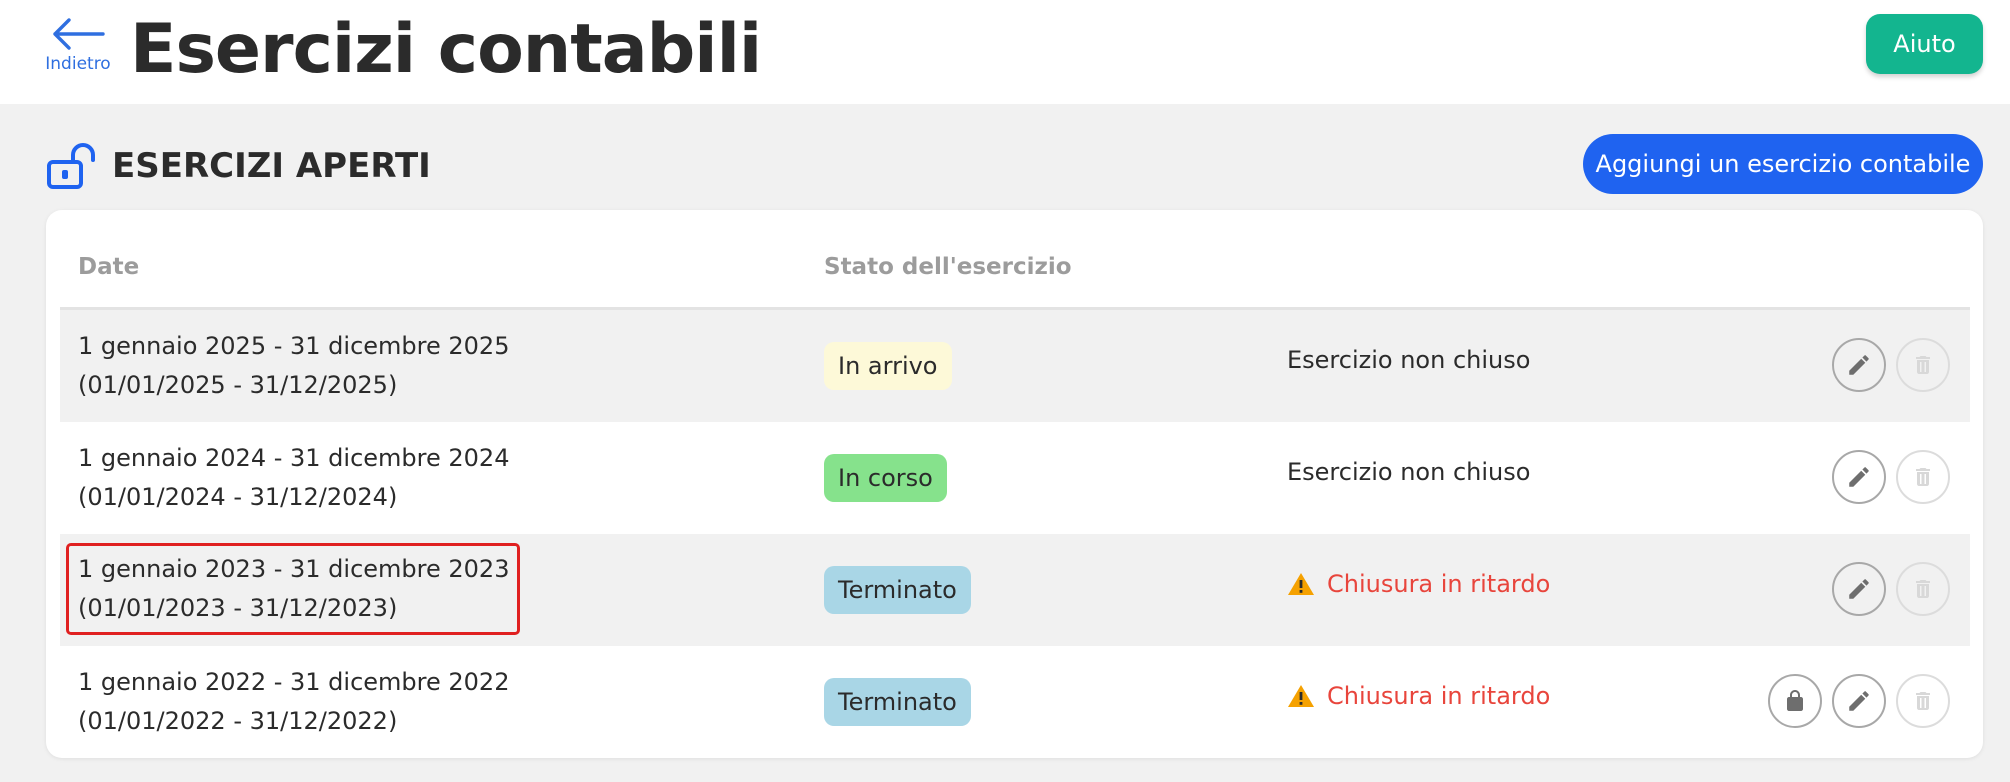 This screenshot has width=2010, height=782. I want to click on page-title: Esercizi contabili, so click(446, 49).